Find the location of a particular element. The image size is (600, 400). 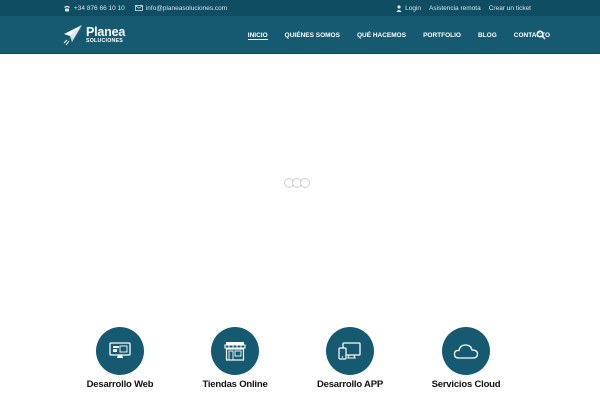

devices-icon is located at coordinates (349, 351).